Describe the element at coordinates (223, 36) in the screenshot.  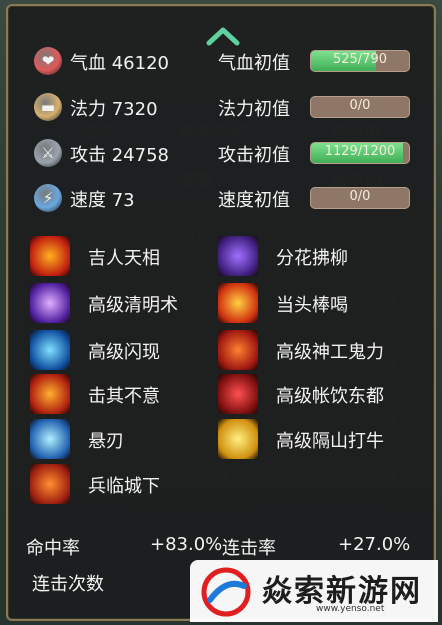
I see `collapse-arrow-icon` at that location.